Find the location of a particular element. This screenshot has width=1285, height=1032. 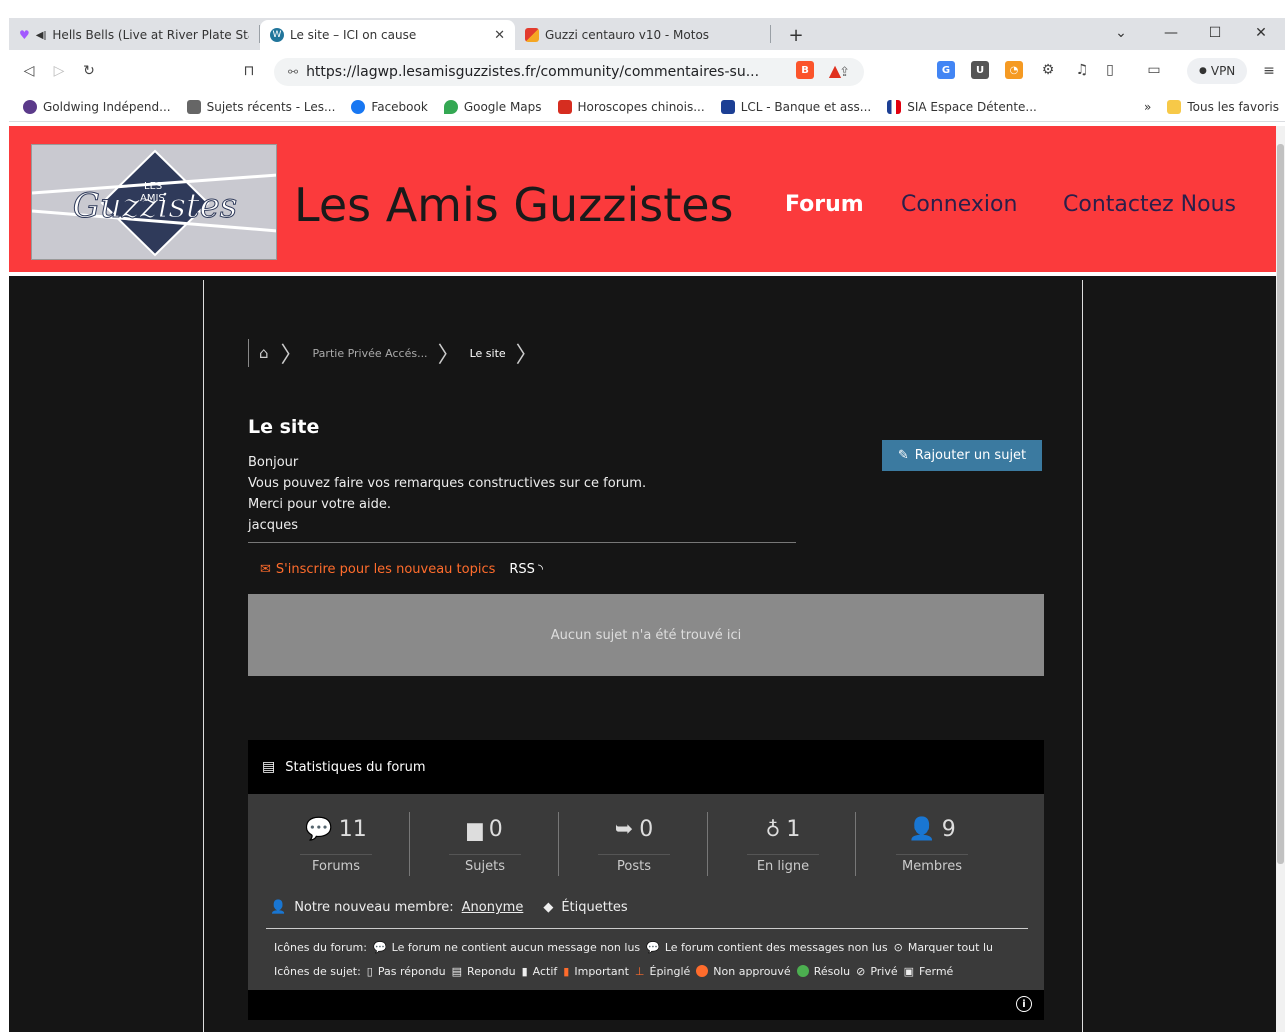

description-line: Merci pour votre aide. is located at coordinates (319, 504).